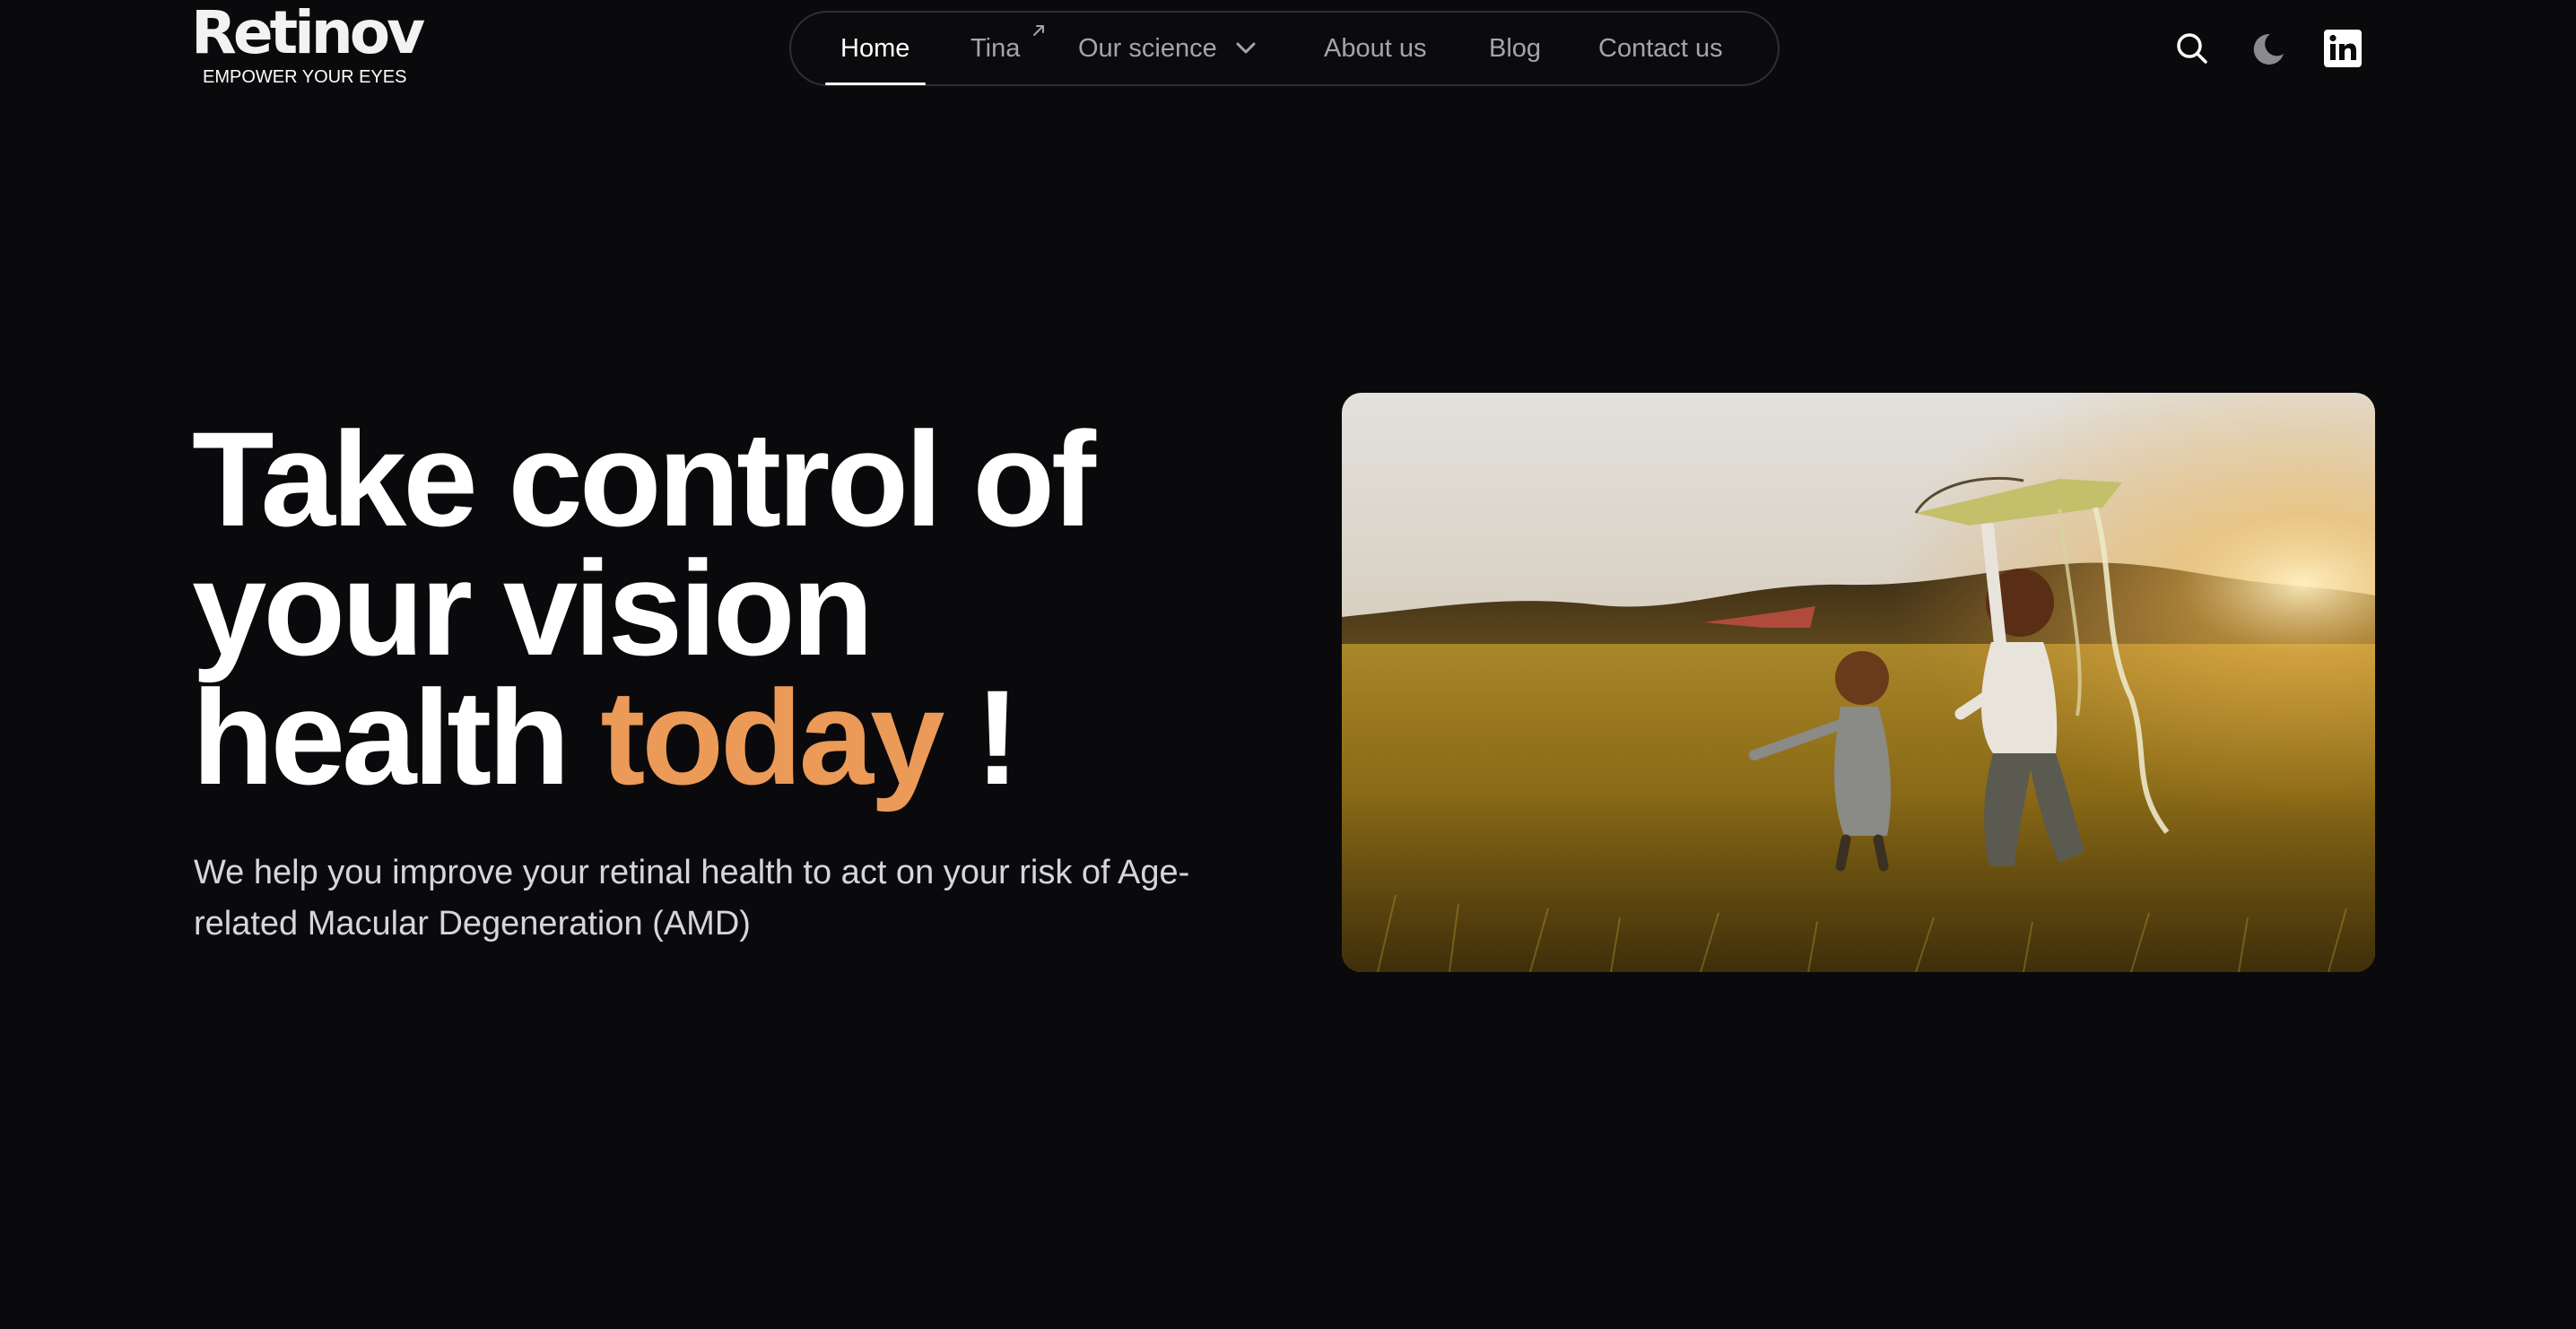 The image size is (2576, 1329). I want to click on hero-title-line-2: your vision, so click(533, 608).